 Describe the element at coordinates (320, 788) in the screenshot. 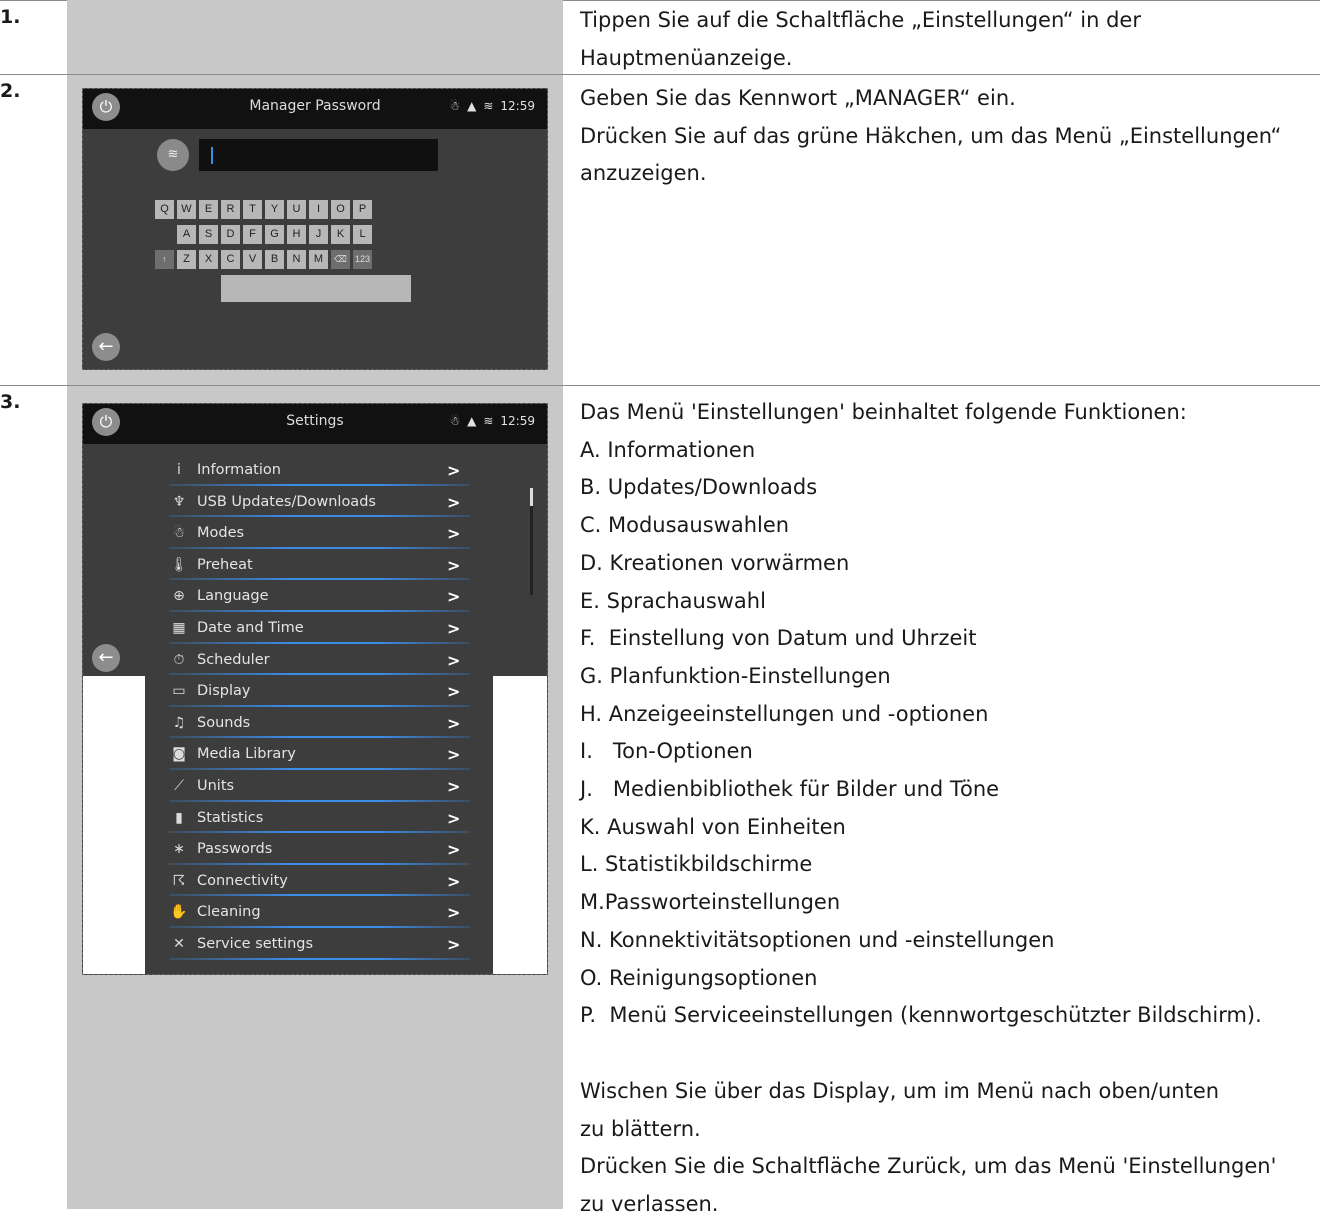

I see `menu-item: ⟋ Units >` at that location.